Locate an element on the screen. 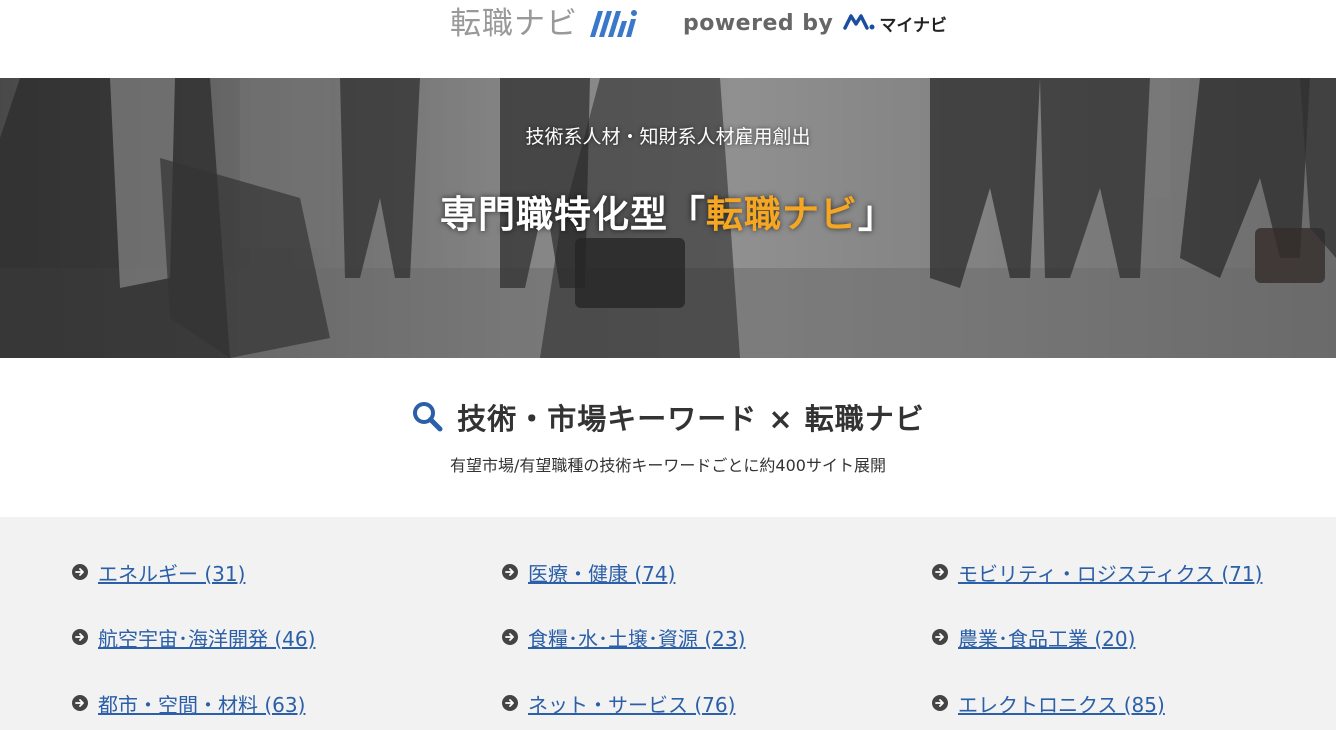 The image size is (1336, 730). site-logo-text: 転職ナビ is located at coordinates (514, 23).